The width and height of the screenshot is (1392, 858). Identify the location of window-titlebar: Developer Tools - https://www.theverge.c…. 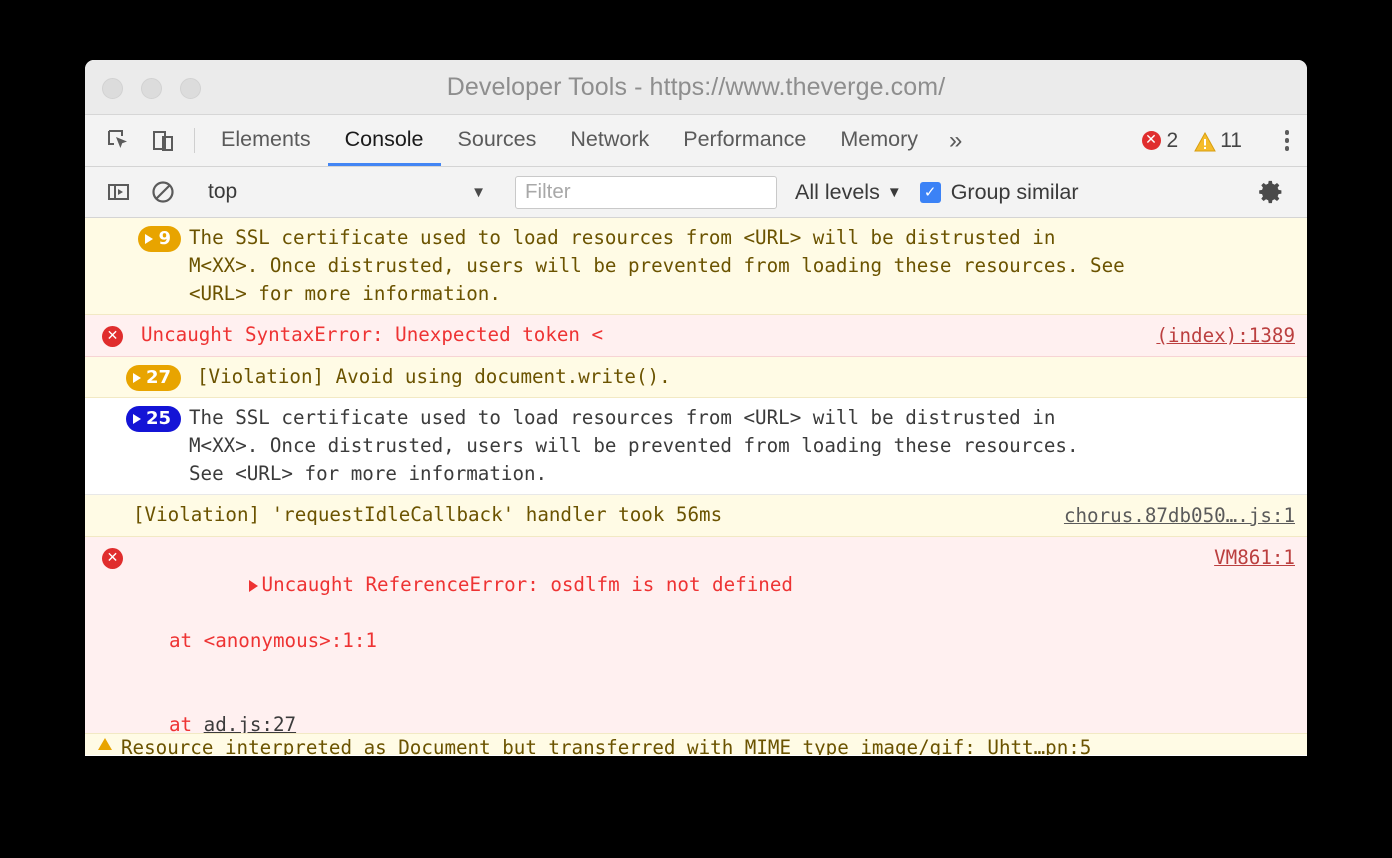
(696, 87).